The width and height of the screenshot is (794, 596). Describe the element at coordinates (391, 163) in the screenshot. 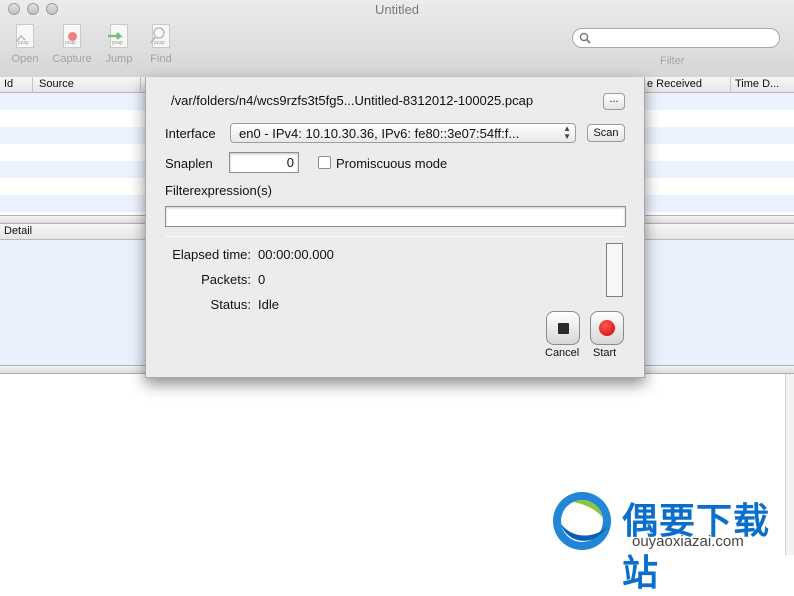

I see `promiscuous-label: Promiscuous mode` at that location.